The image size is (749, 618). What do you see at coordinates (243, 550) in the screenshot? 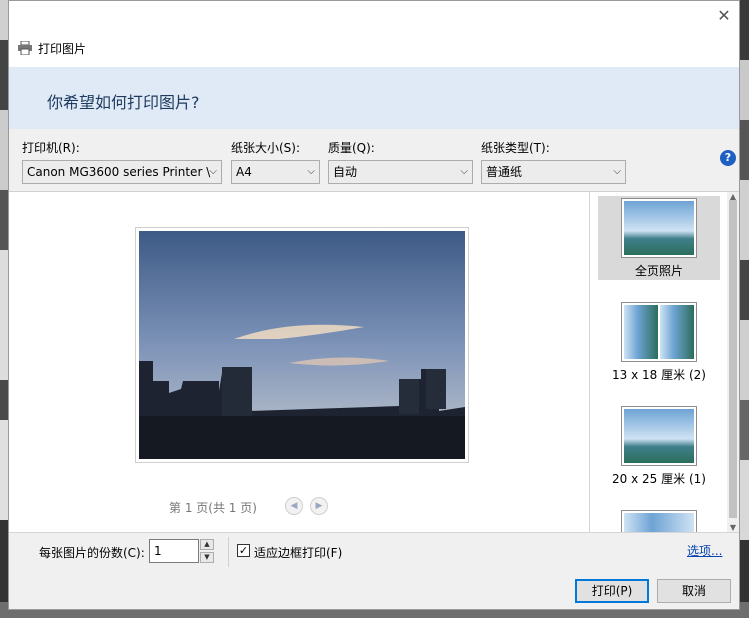
I see `fit-frame-checkbox: ✓` at bounding box center [243, 550].